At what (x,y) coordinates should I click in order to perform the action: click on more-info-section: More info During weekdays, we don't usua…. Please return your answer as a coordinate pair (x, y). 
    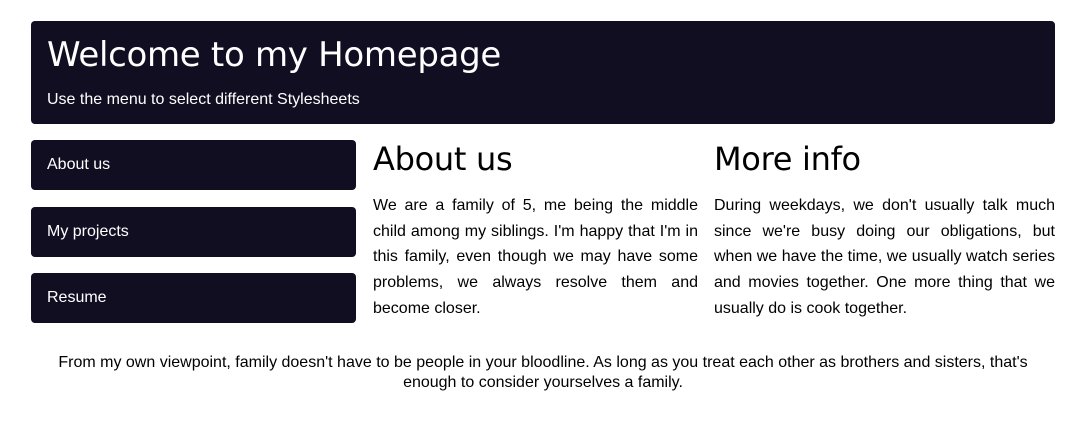
    Looking at the image, I should click on (884, 228).